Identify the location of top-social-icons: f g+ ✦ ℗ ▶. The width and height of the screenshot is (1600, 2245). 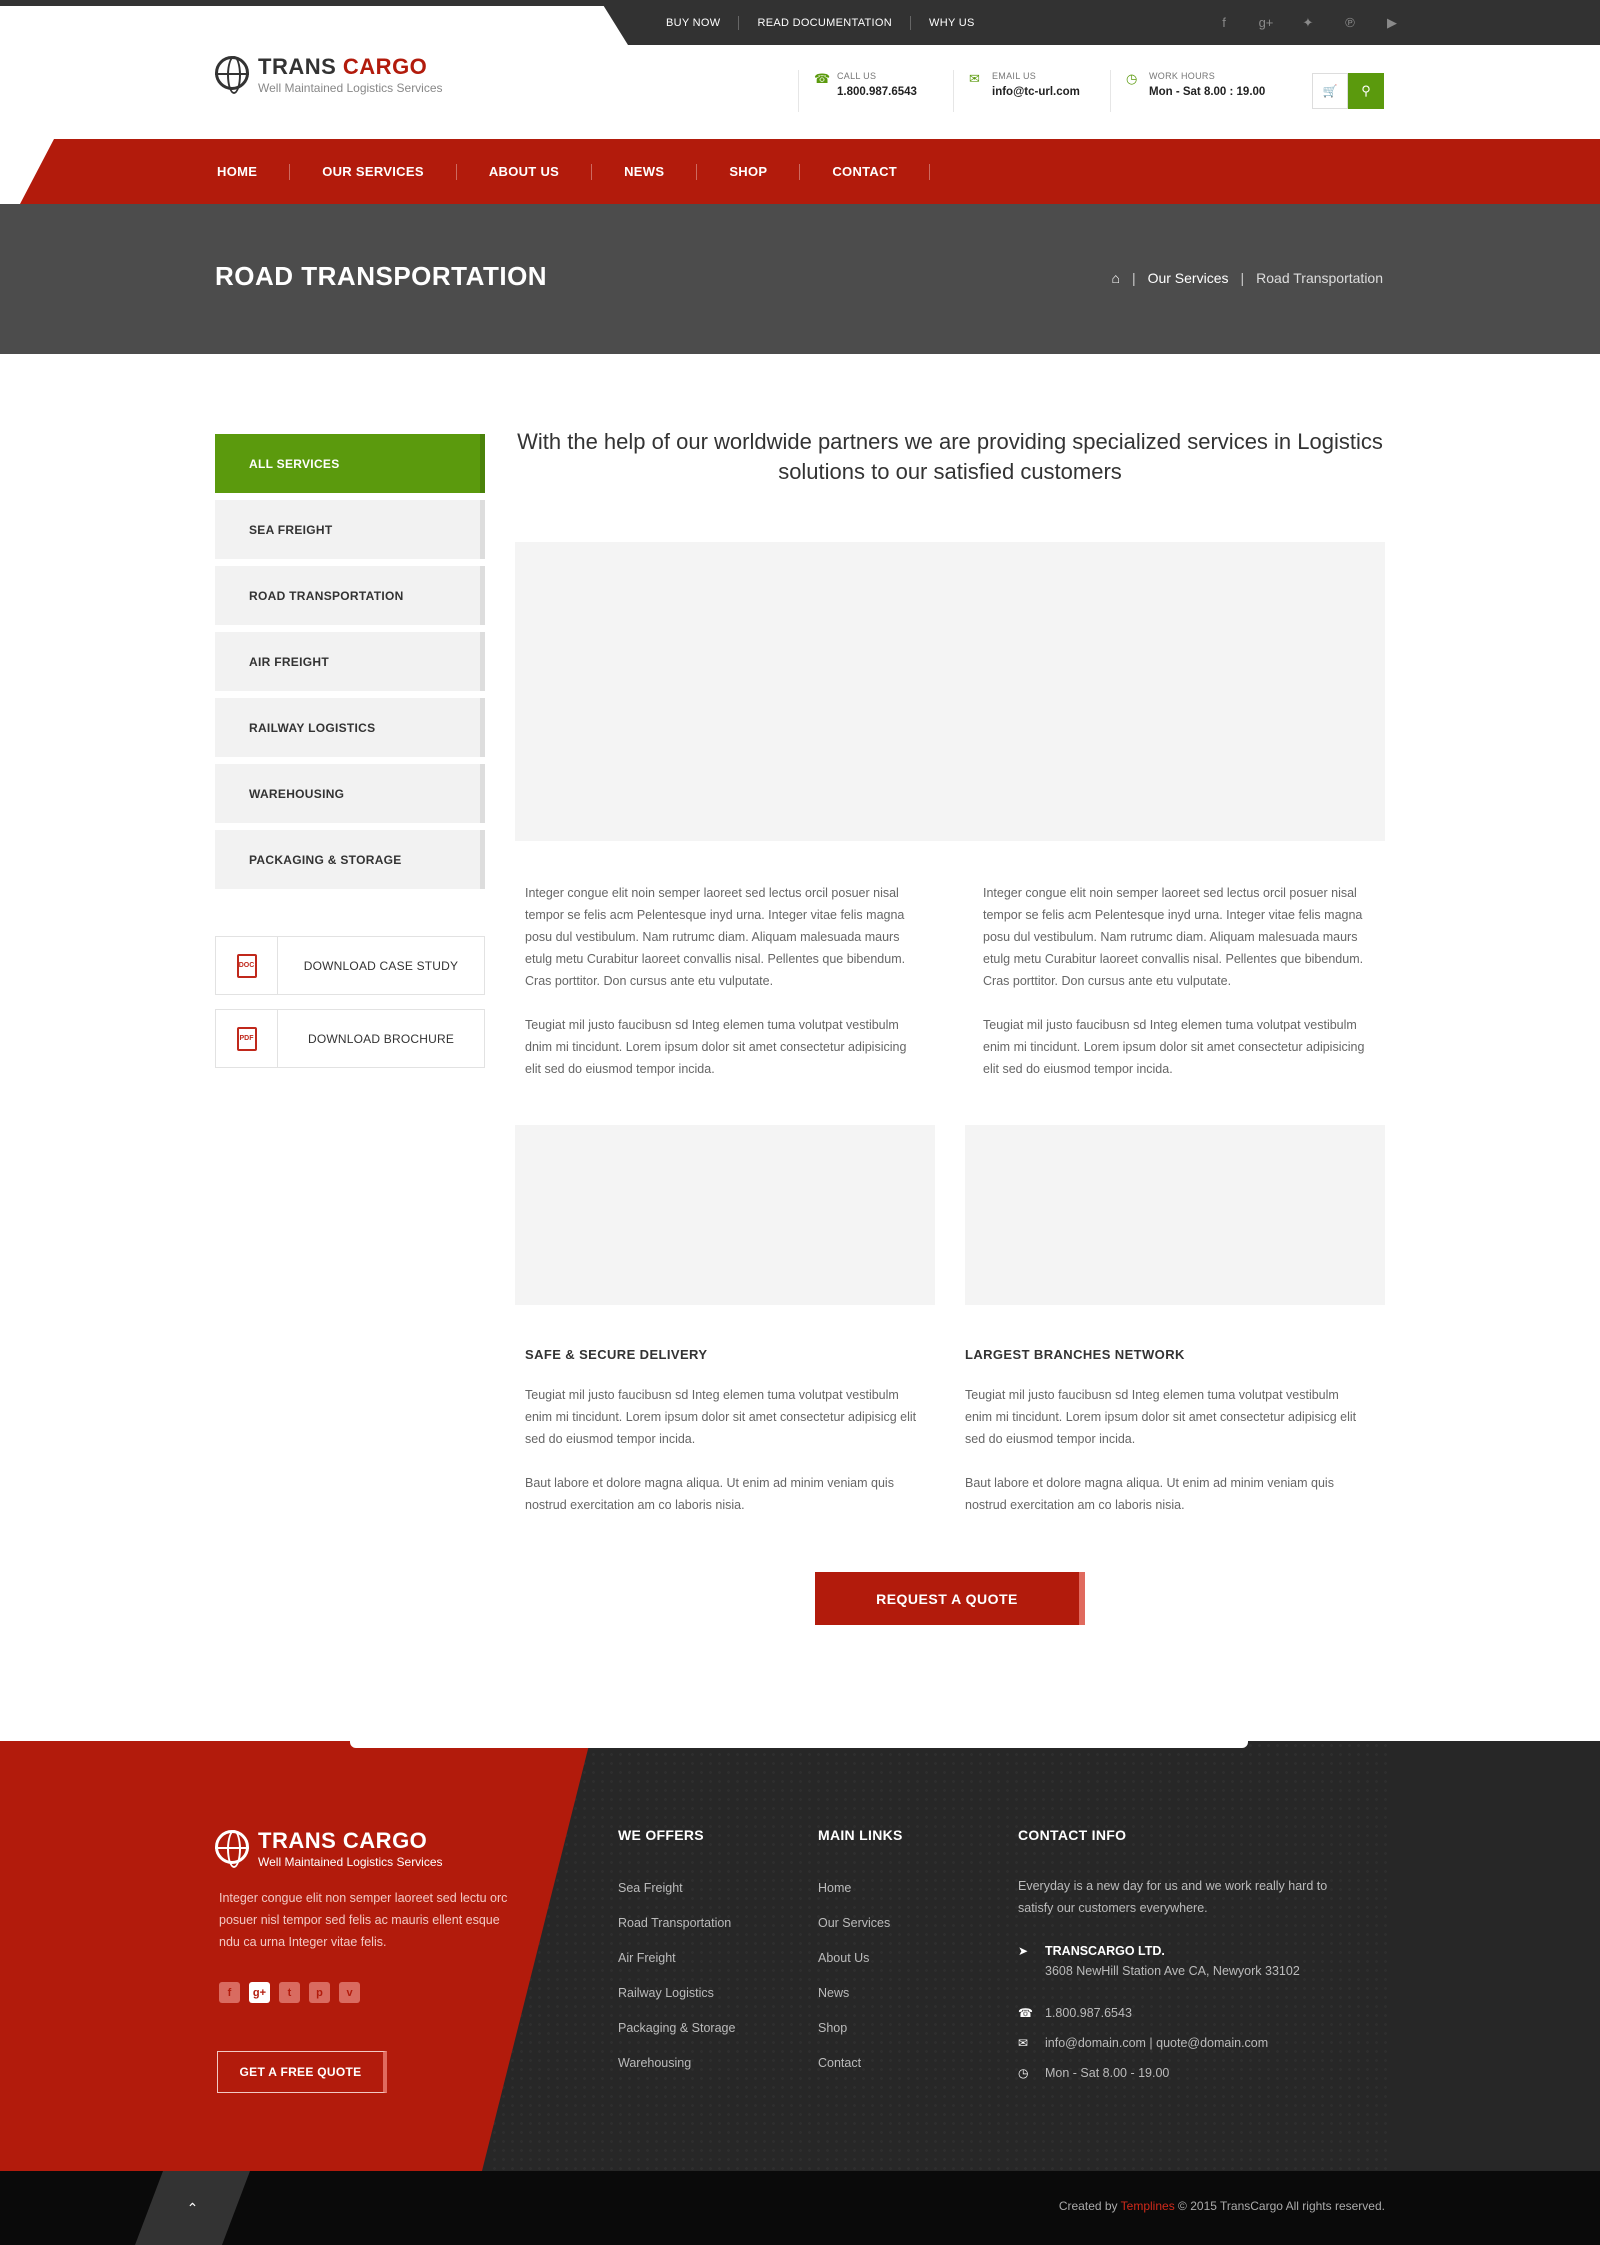
(1308, 22).